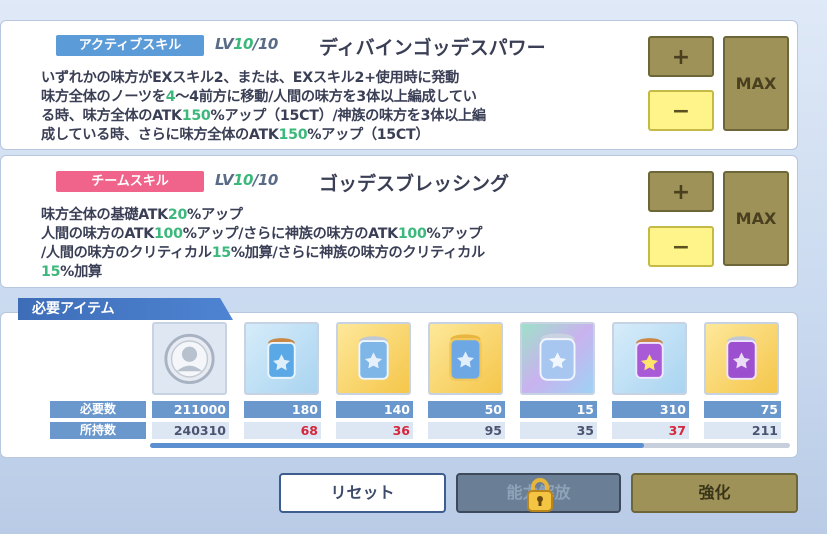 Image resolution: width=827 pixels, height=534 pixels. I want to click on required-count: 211000, so click(190, 409).